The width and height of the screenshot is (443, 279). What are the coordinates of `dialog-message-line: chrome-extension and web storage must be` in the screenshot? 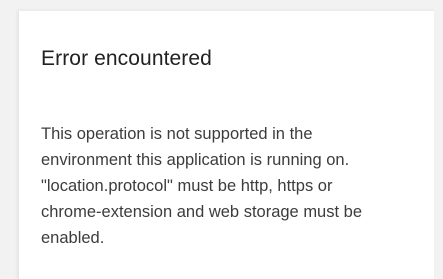 It's located at (202, 212).